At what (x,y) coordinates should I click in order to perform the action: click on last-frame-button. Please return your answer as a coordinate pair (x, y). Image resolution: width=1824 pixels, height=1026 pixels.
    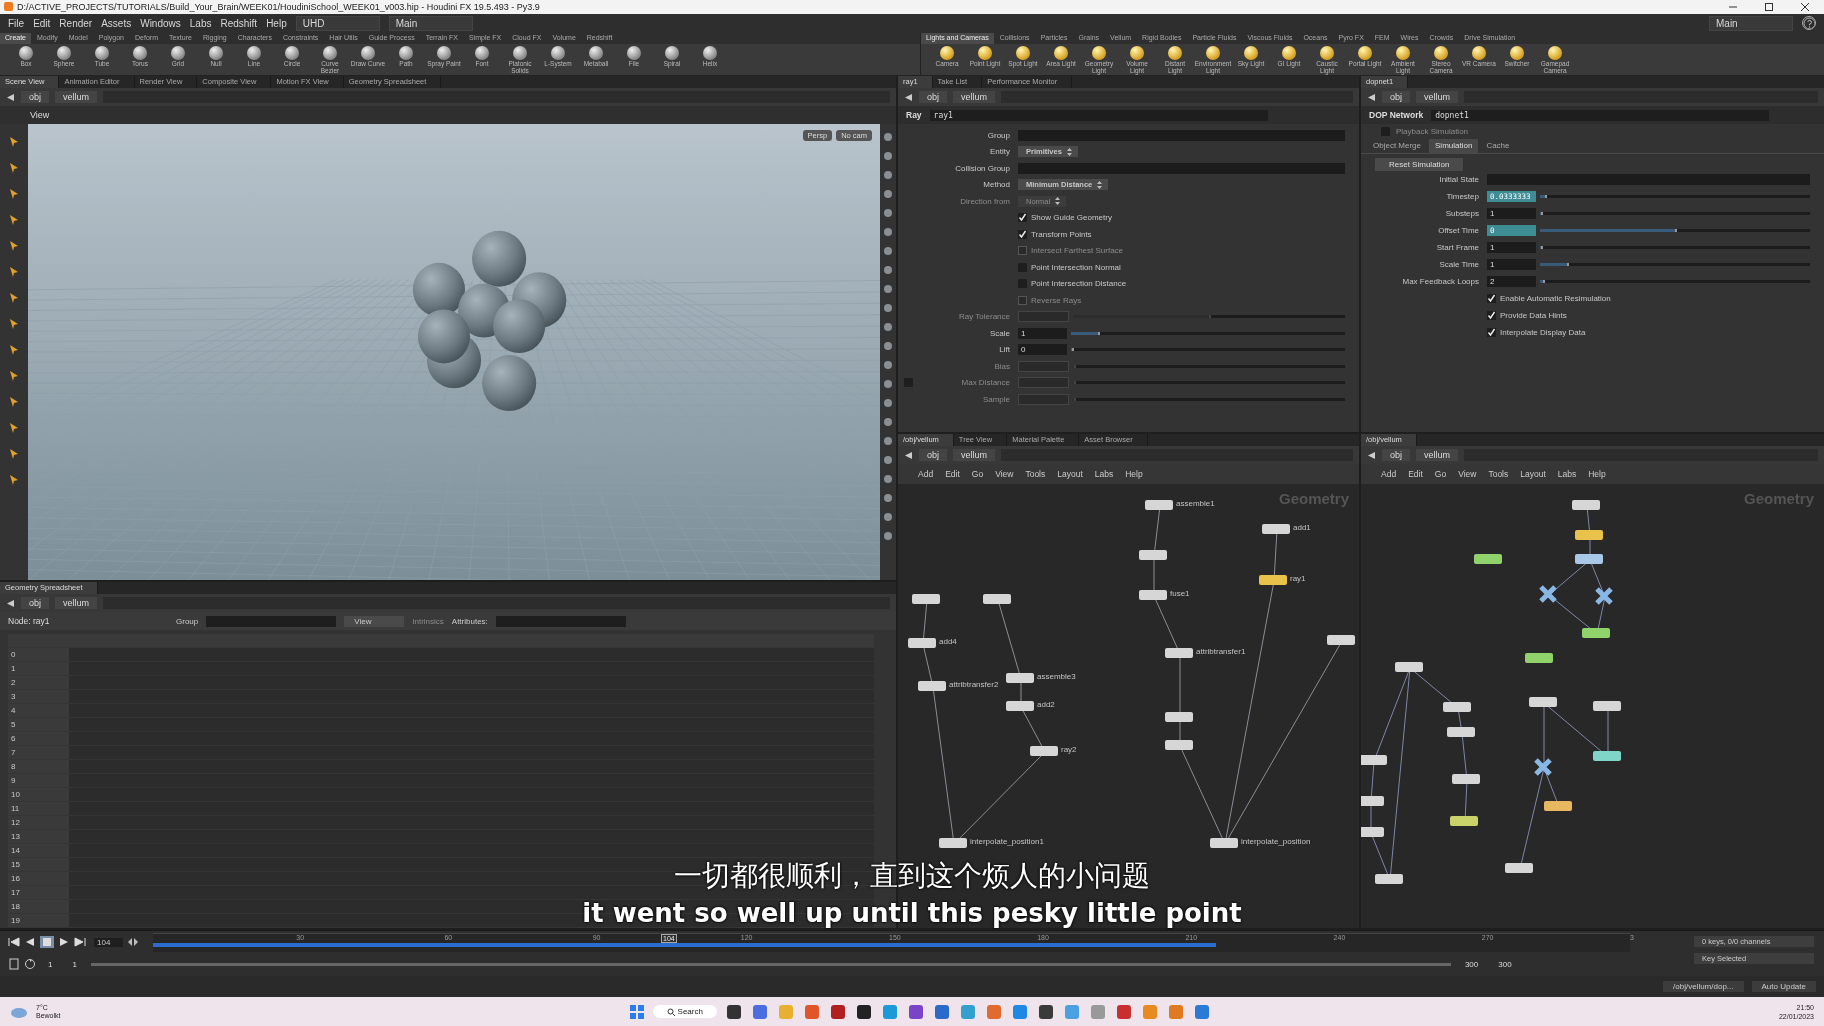
    Looking at the image, I should click on (80, 942).